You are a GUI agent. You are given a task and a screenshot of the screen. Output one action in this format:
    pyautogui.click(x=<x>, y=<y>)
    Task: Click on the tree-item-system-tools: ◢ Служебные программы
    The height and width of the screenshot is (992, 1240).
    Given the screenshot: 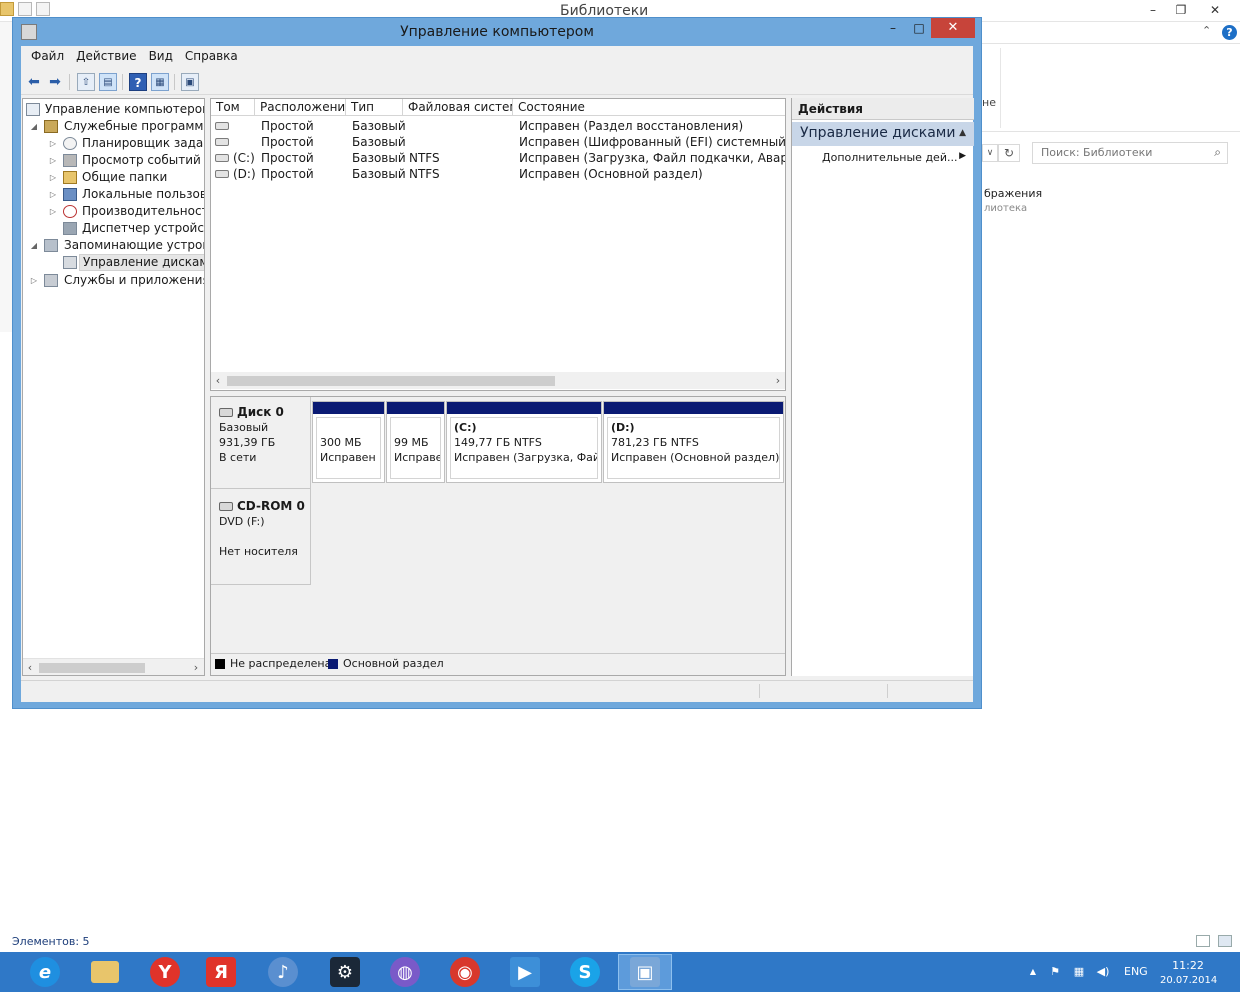 What is the action you would take?
    pyautogui.click(x=113, y=126)
    